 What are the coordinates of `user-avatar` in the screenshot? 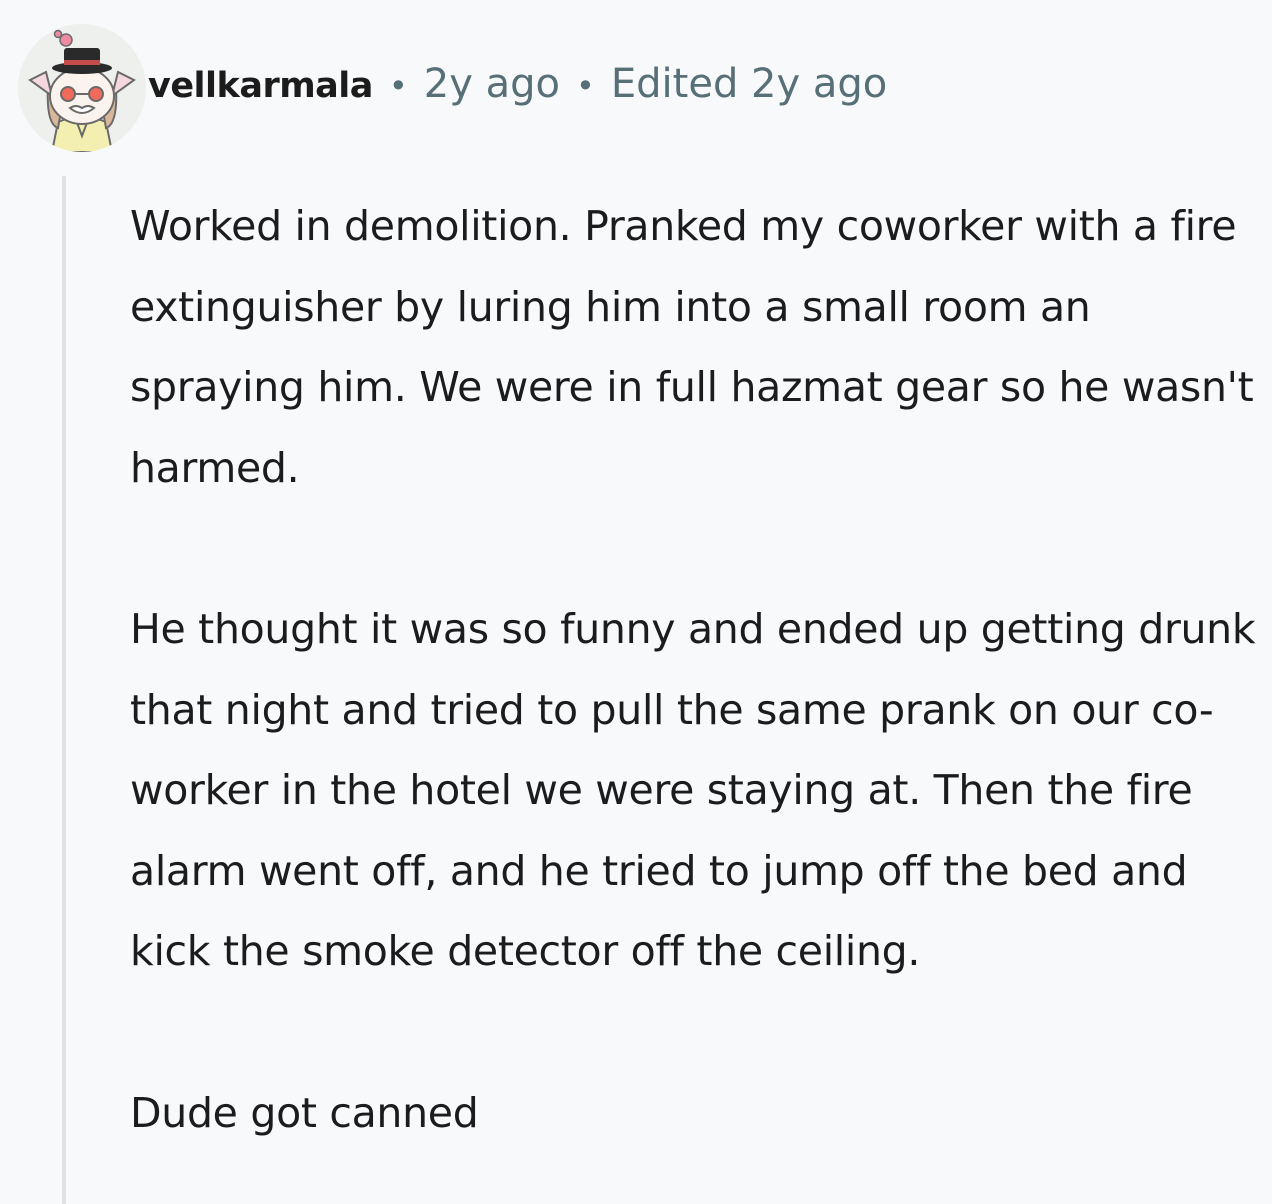 It's located at (82, 88).